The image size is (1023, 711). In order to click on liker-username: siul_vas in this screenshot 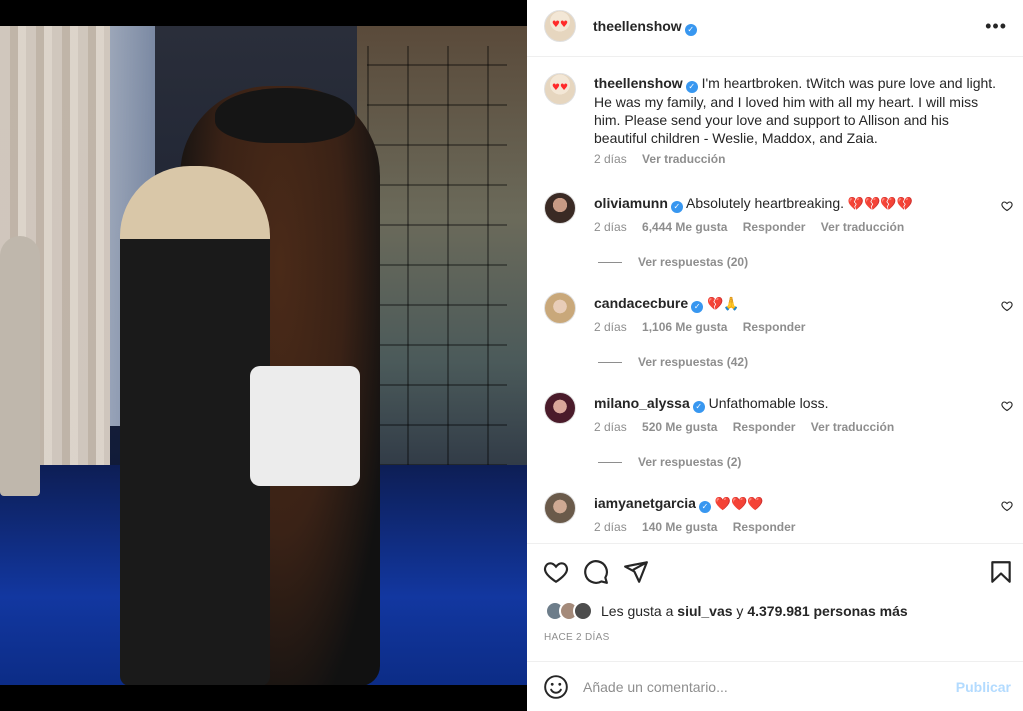, I will do `click(704, 611)`.